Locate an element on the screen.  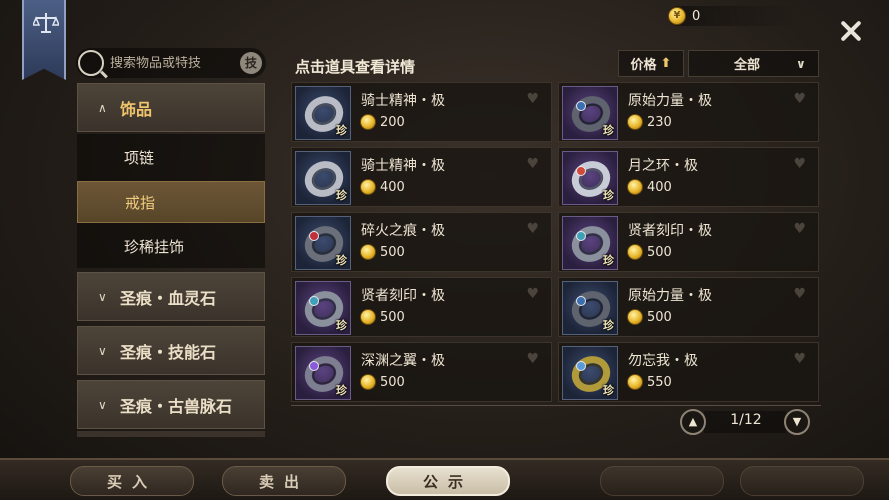
item-card: 珍 碎火之痕・极 500 ♥ is located at coordinates (421, 242).